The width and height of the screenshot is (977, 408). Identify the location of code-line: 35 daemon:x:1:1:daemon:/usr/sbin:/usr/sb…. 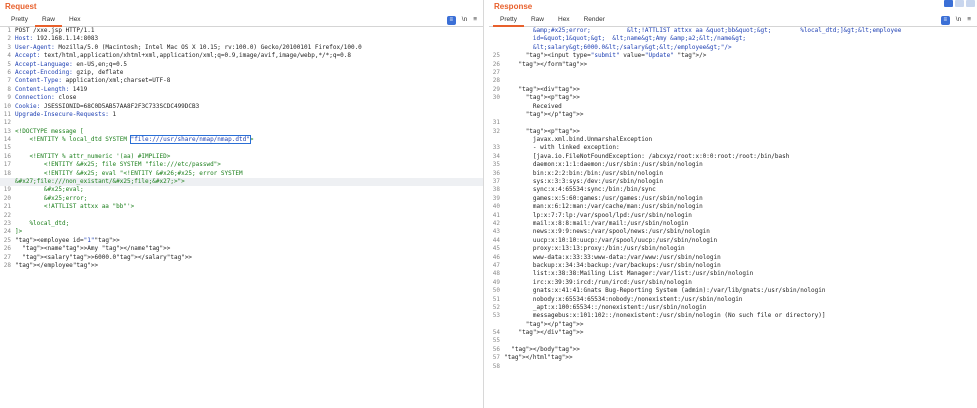
(733, 165).